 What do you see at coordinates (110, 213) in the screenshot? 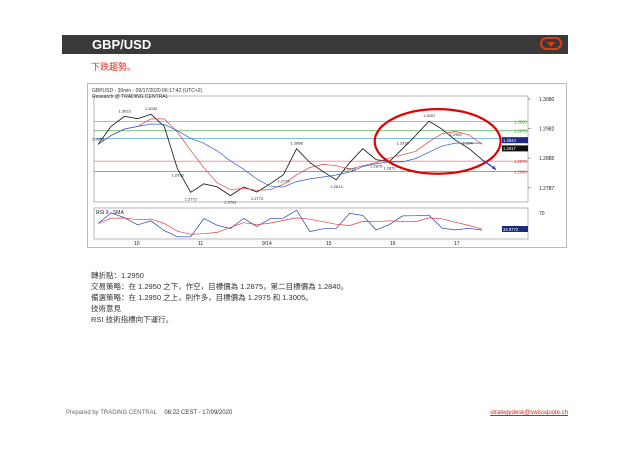
I see `rsi-label: RSI 9 - SMA` at bounding box center [110, 213].